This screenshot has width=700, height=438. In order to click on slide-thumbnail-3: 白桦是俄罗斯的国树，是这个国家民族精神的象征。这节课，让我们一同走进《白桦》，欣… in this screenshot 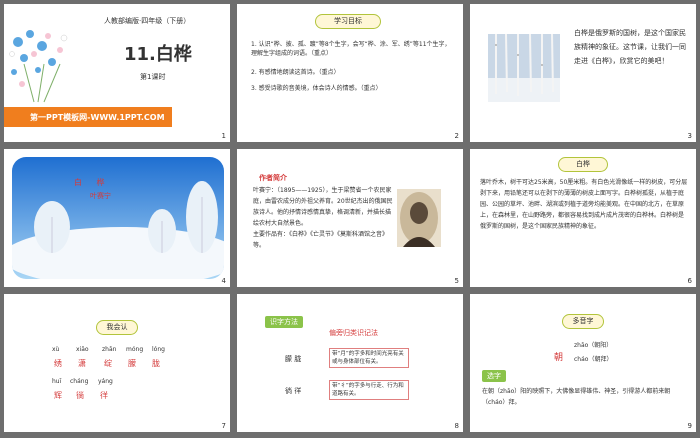, I will do `click(583, 73)`.